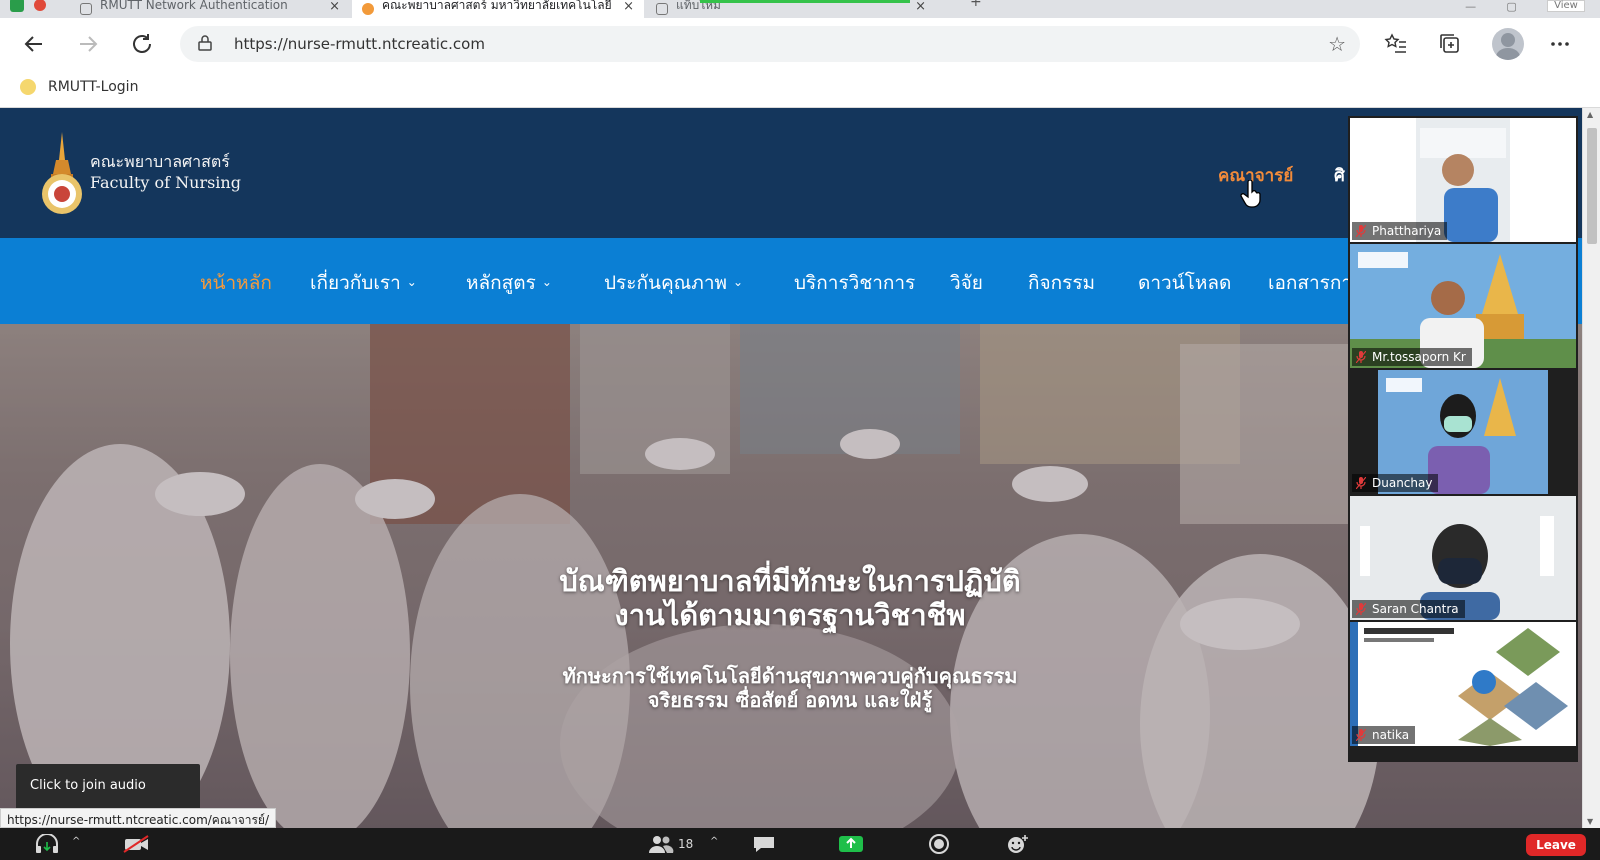 The image size is (1600, 860). I want to click on participants-button: 18, so click(670, 844).